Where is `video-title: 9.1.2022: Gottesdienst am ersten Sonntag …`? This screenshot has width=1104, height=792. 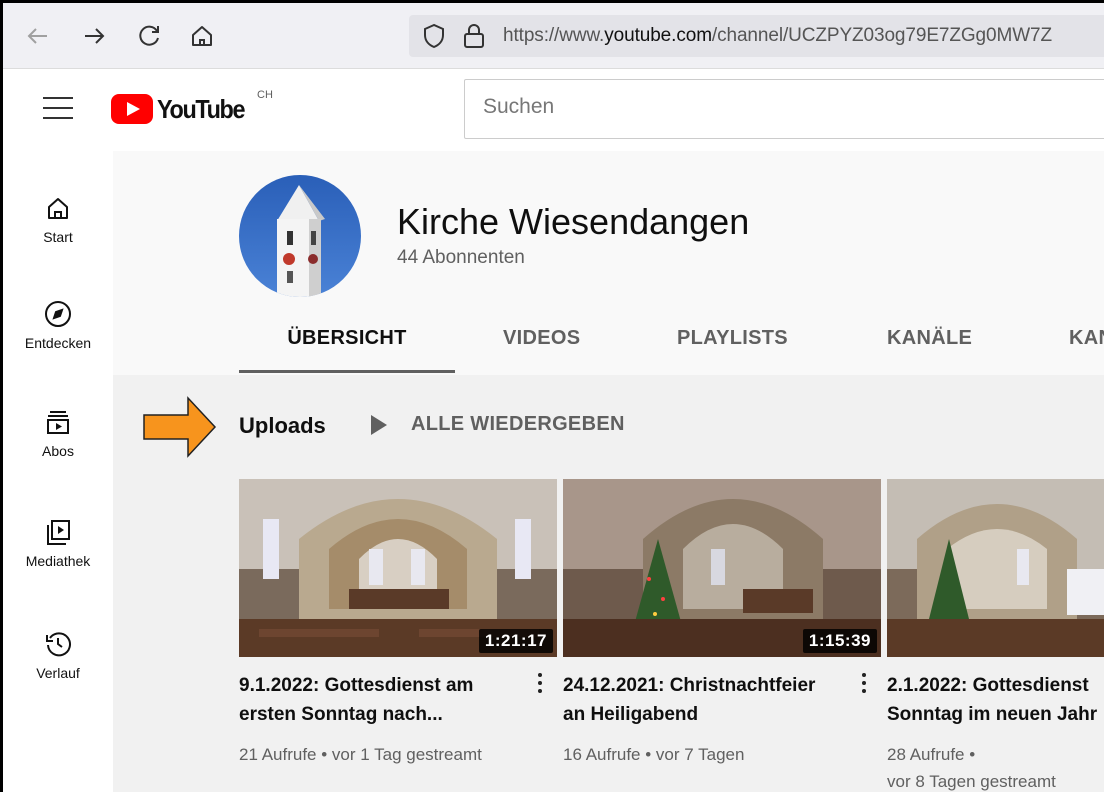 video-title: 9.1.2022: Gottesdienst am ersten Sonntag … is located at coordinates (384, 700).